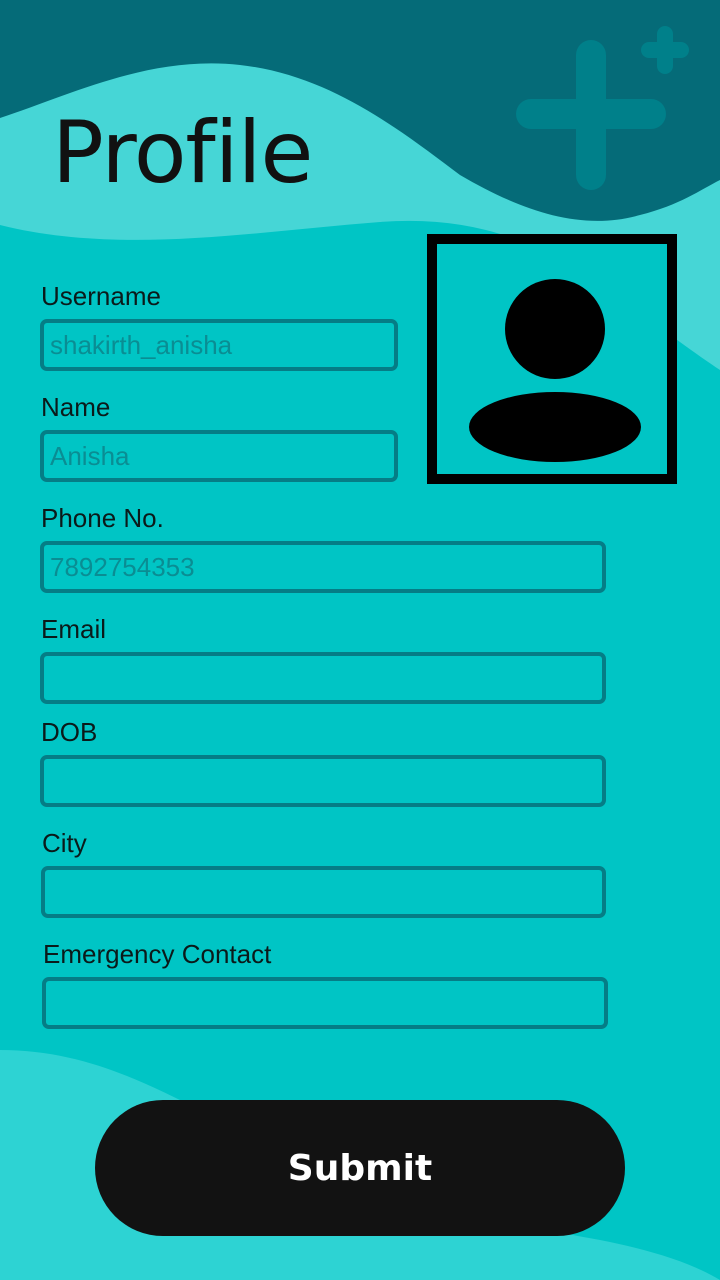 The width and height of the screenshot is (720, 1280). I want to click on profile-photo-frame, so click(552, 359).